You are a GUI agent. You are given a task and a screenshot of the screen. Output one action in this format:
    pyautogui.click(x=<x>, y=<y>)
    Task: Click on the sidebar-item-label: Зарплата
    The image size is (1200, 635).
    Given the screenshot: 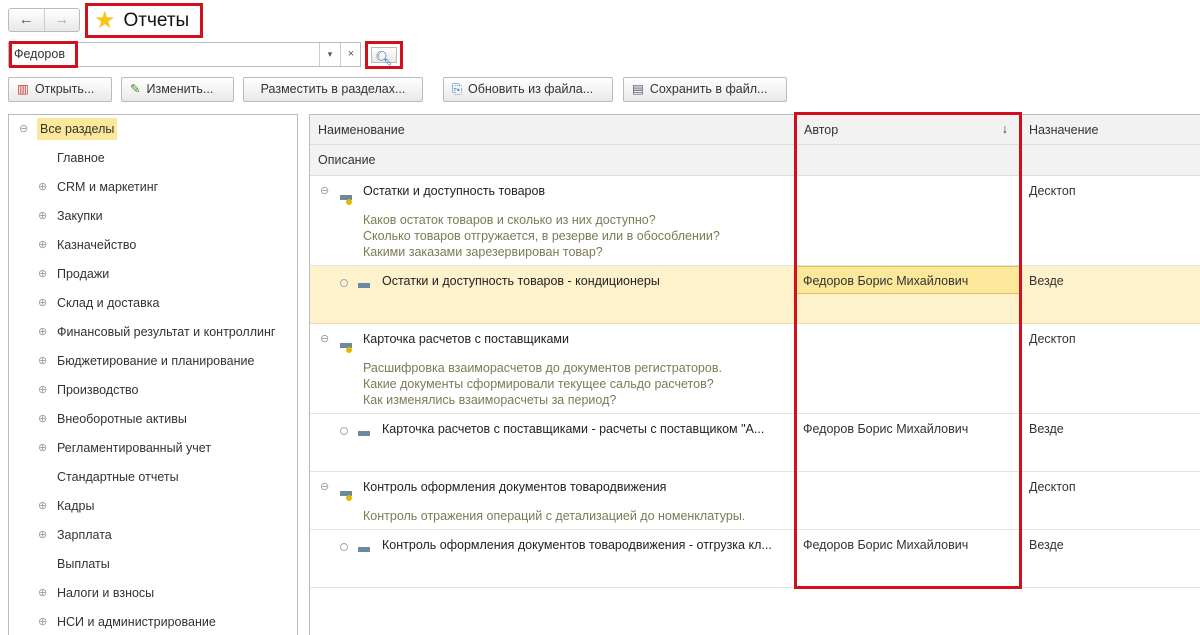 What is the action you would take?
    pyautogui.click(x=84, y=535)
    